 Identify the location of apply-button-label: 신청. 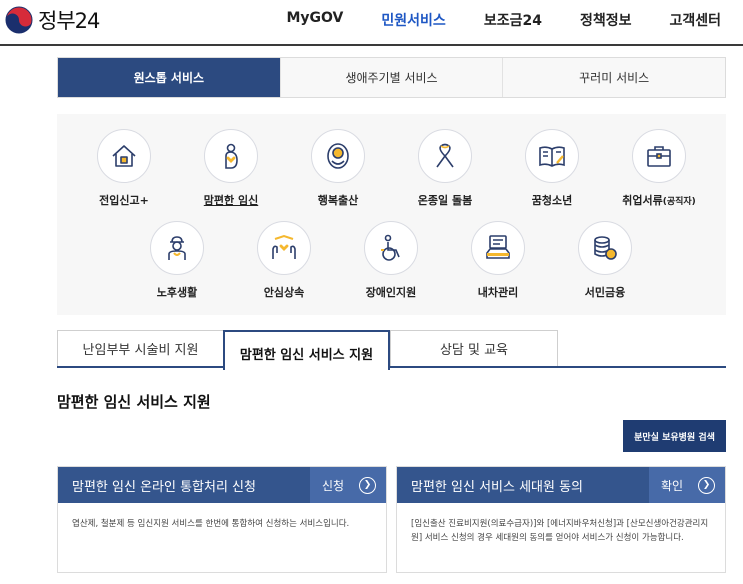
(333, 485).